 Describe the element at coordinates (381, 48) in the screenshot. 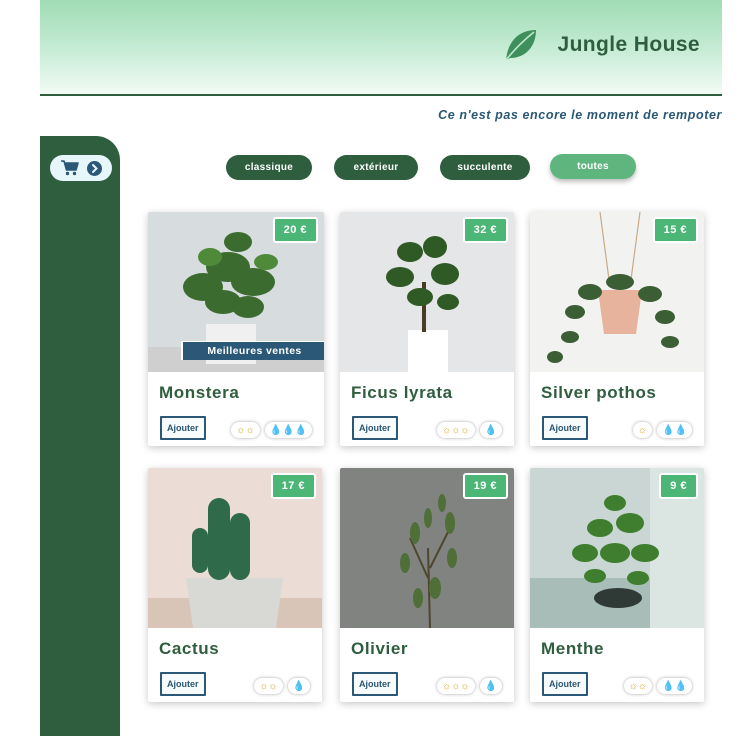

I see `header-banner: Jungle House` at that location.